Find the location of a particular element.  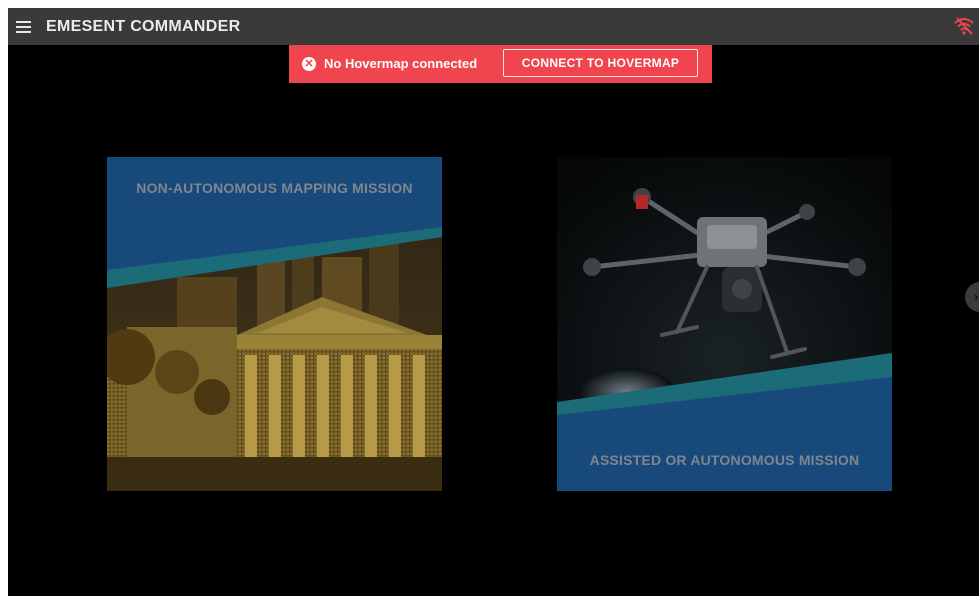

wifi-off-icon is located at coordinates (964, 26).